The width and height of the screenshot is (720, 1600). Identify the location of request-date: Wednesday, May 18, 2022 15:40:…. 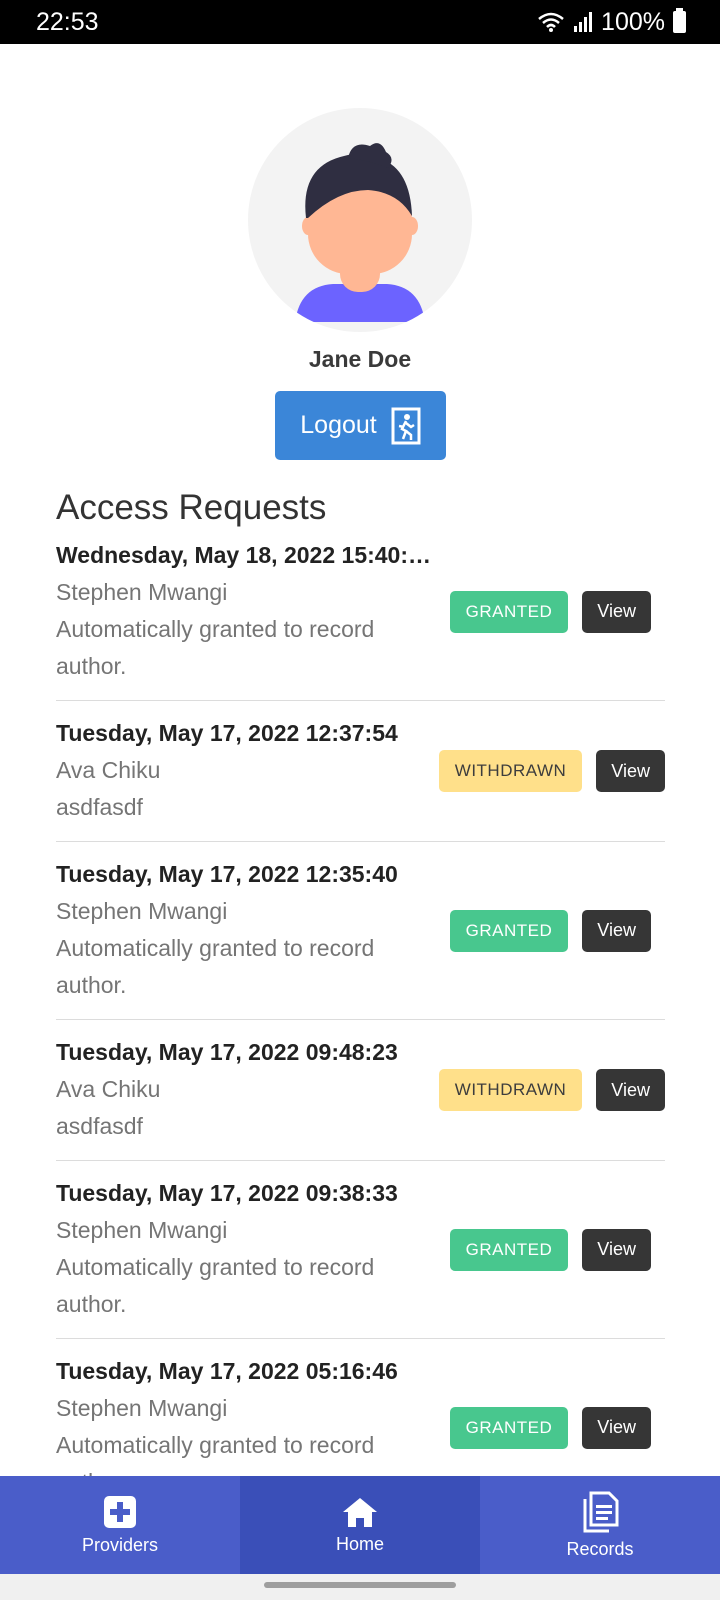
(244, 555).